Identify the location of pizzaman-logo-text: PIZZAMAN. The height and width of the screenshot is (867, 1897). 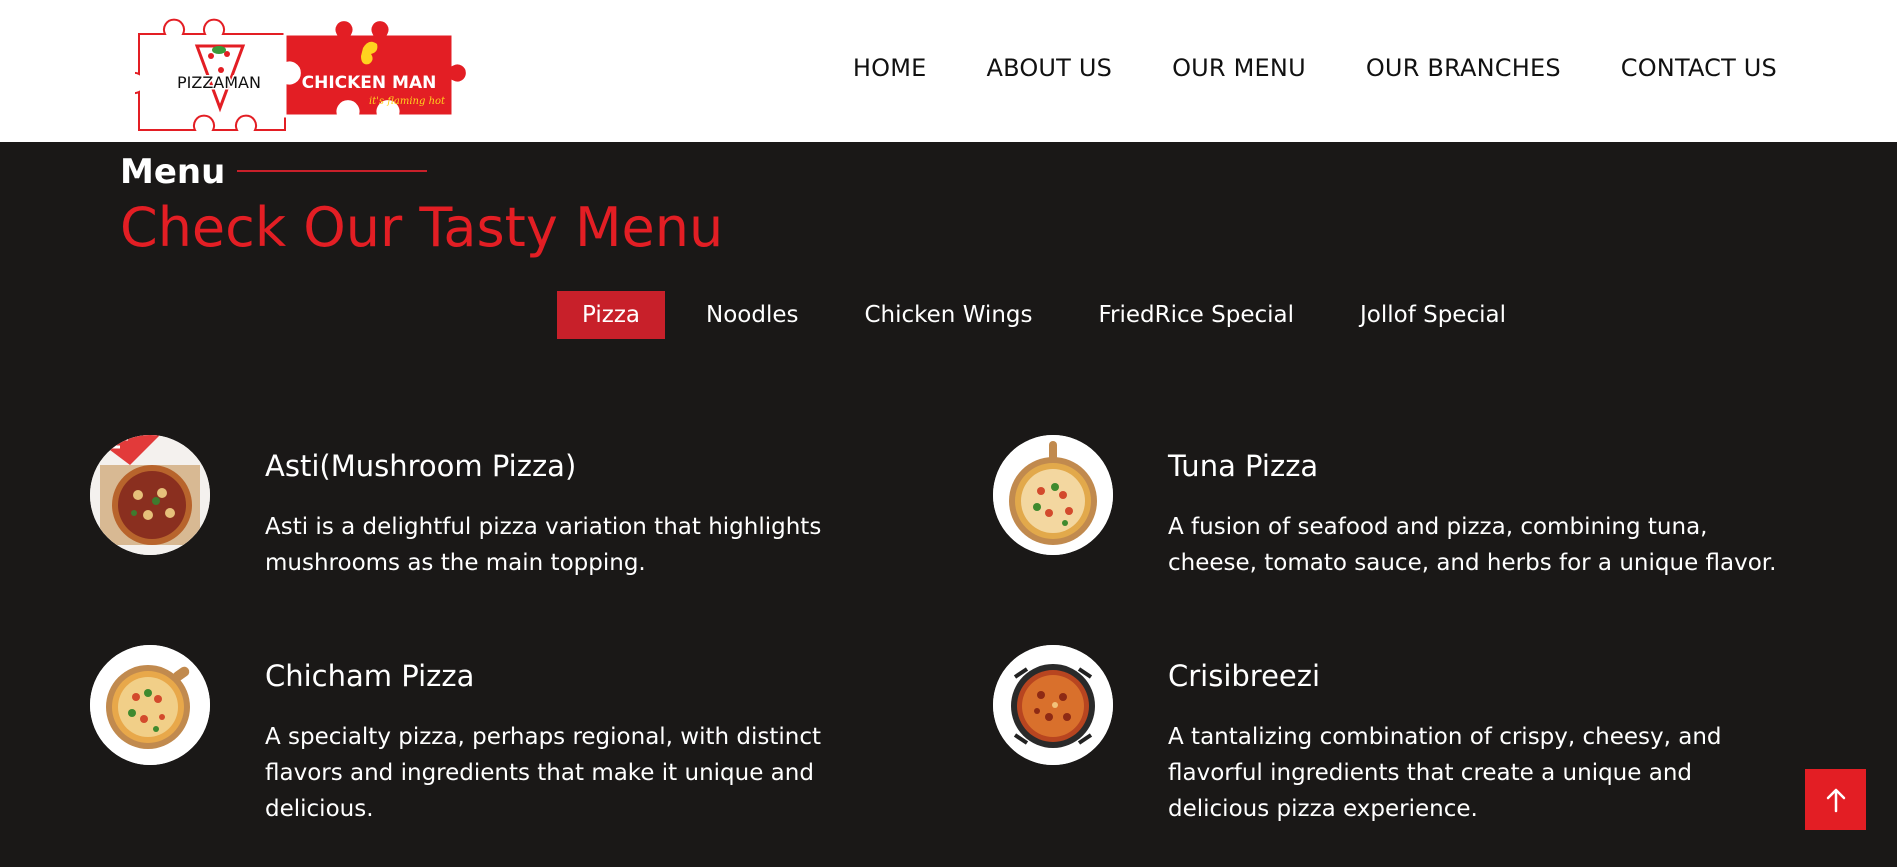
(219, 82).